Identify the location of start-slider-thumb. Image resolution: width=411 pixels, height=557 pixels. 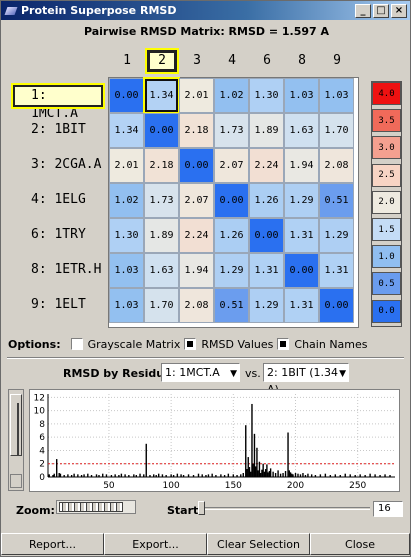
(201, 508).